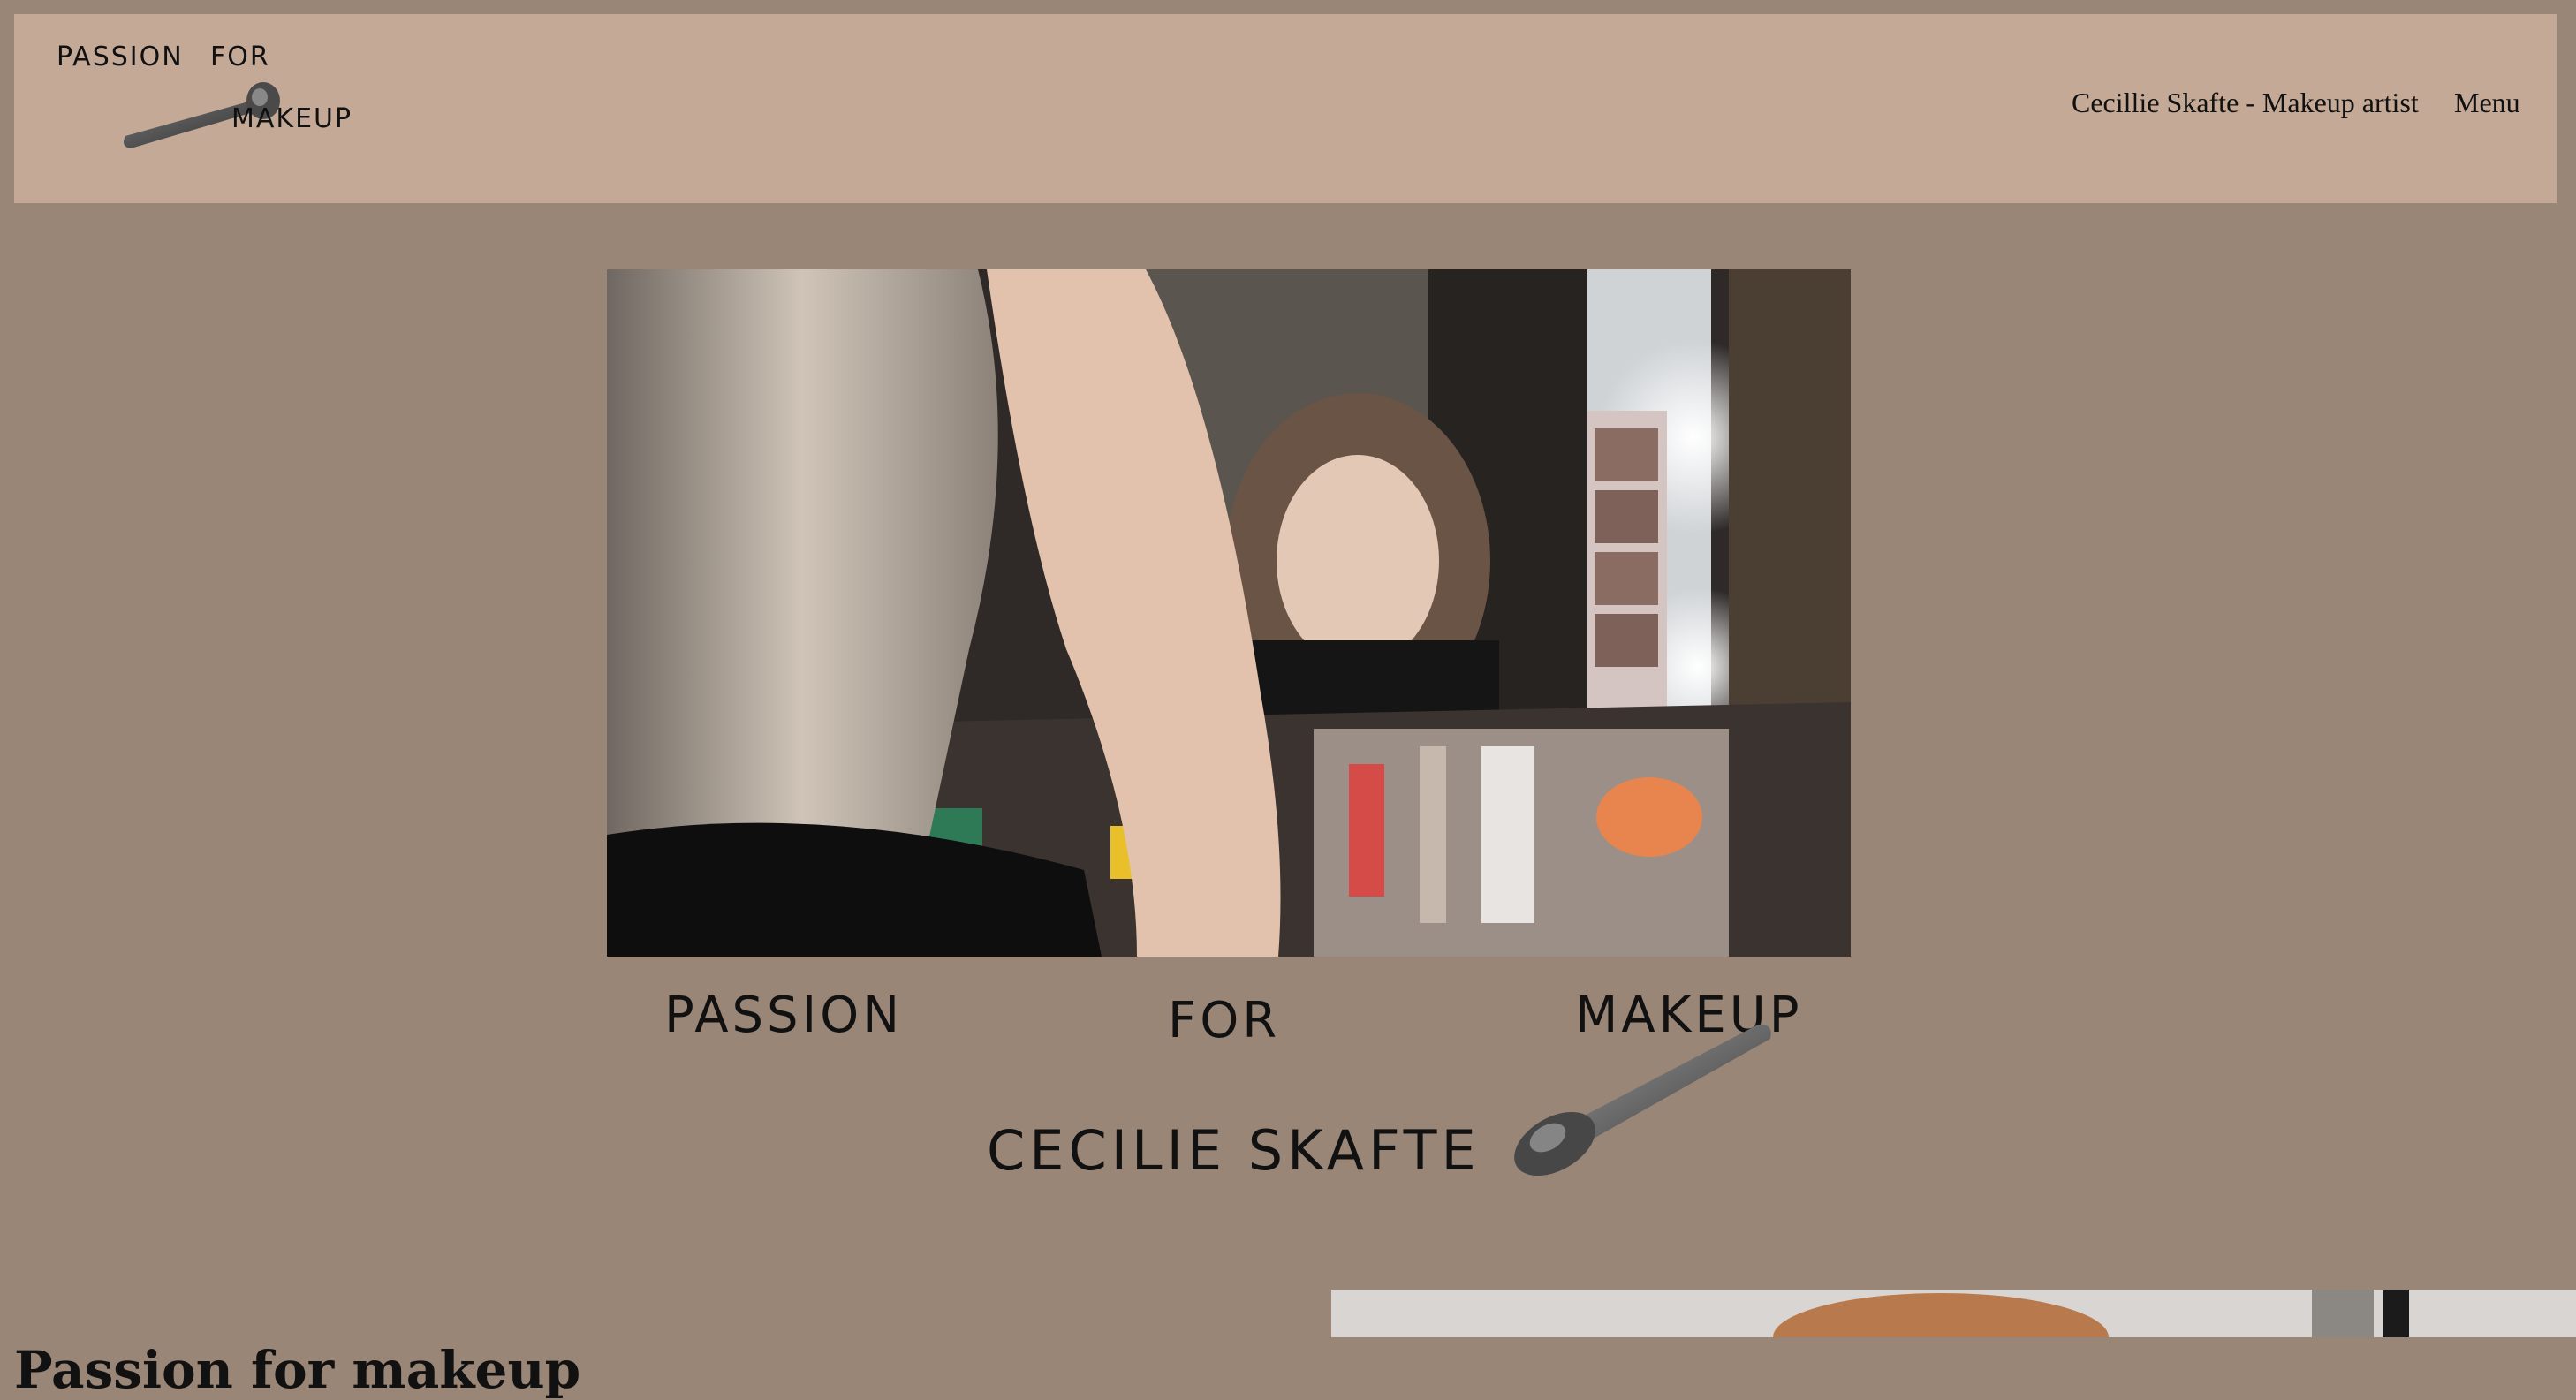 This screenshot has width=2576, height=1400. What do you see at coordinates (2245, 102) in the screenshot?
I see `nav-link-artist: Cecillie Skafte - Makeup artist` at bounding box center [2245, 102].